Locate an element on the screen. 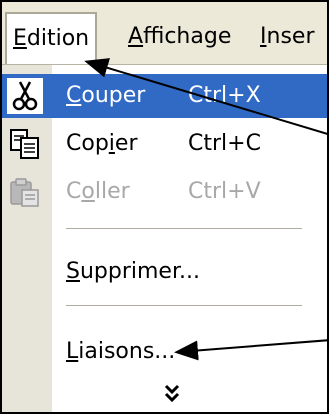 Image resolution: width=329 pixels, height=414 pixels. double-chevron-down-icon is located at coordinates (172, 394).